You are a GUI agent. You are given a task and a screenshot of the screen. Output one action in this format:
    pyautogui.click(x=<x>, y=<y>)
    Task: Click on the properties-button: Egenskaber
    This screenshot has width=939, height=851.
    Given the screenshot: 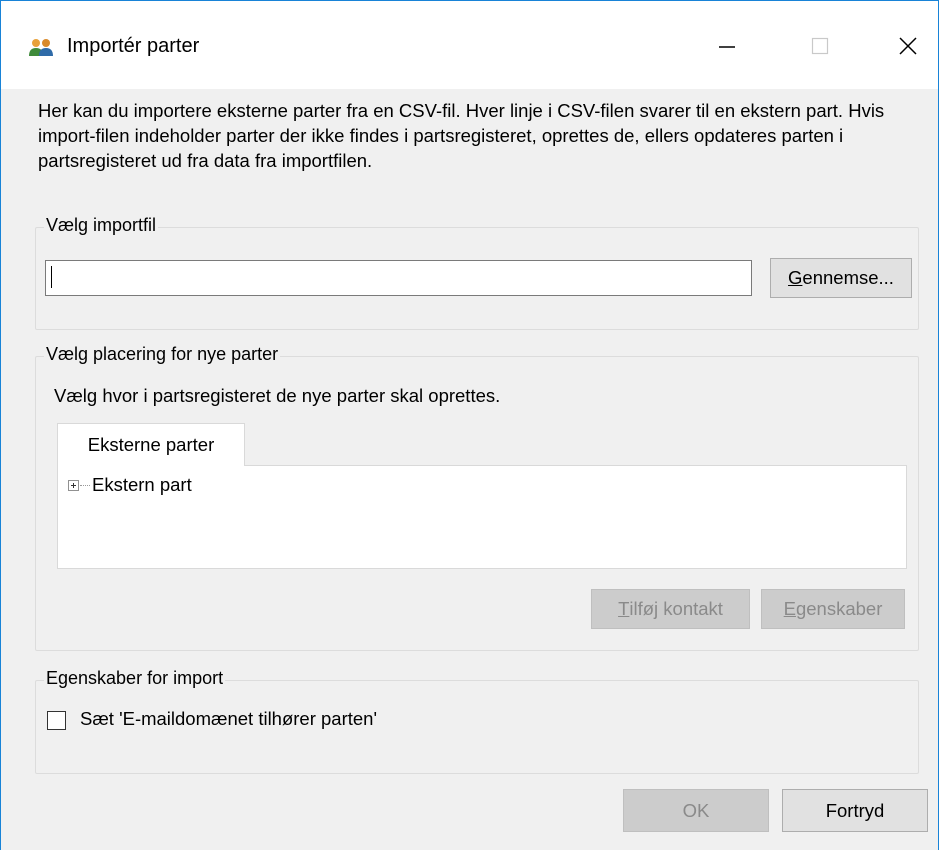 What is the action you would take?
    pyautogui.click(x=833, y=609)
    